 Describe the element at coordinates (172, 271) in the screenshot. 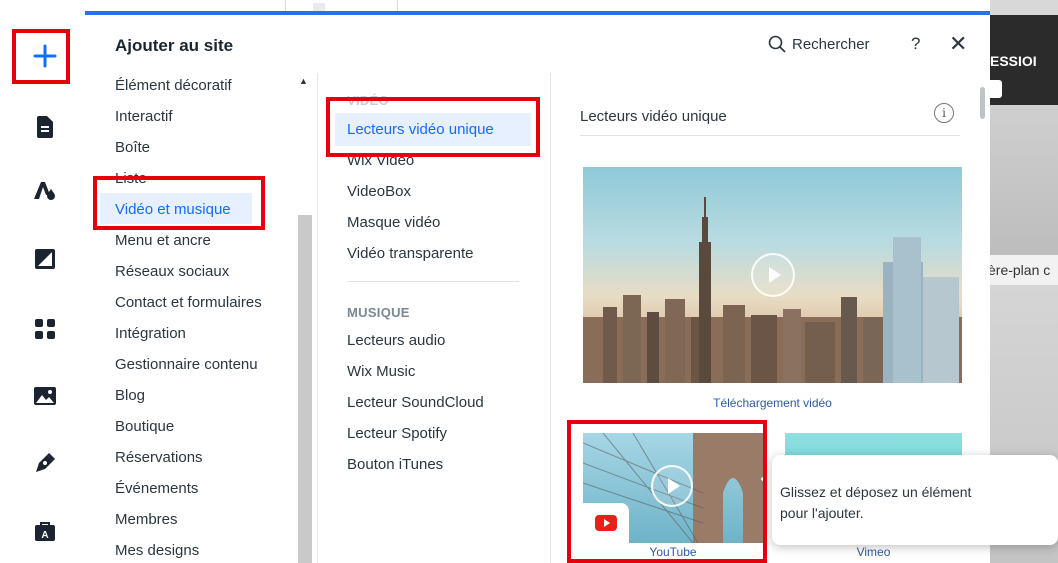

I see `category-item: Réseaux sociaux` at that location.